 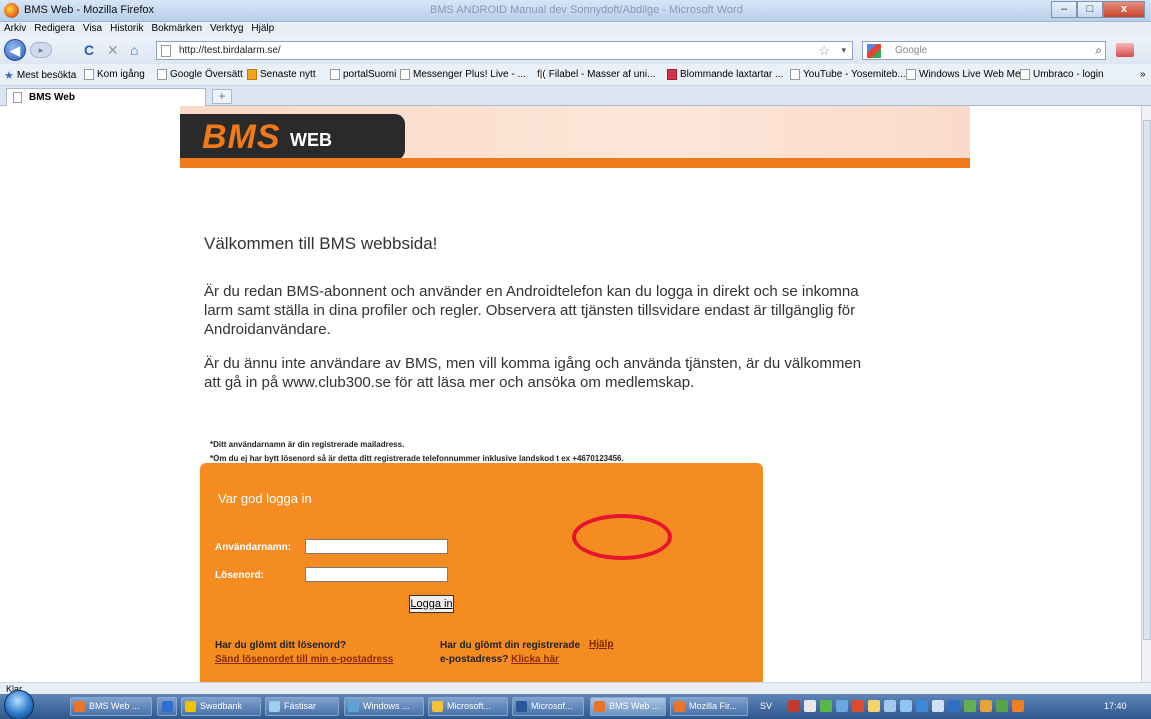 What do you see at coordinates (265, 498) in the screenshot?
I see `login-heading: Var god logga in` at bounding box center [265, 498].